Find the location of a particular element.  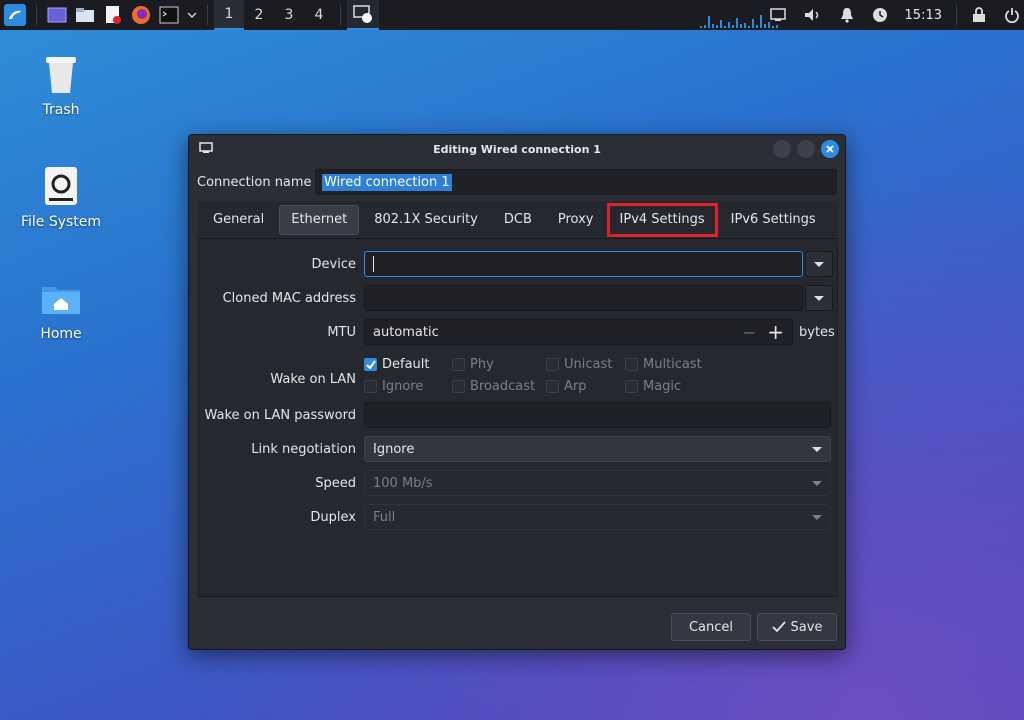

wol-unicast-checkbox: Unicast is located at coordinates (579, 364).